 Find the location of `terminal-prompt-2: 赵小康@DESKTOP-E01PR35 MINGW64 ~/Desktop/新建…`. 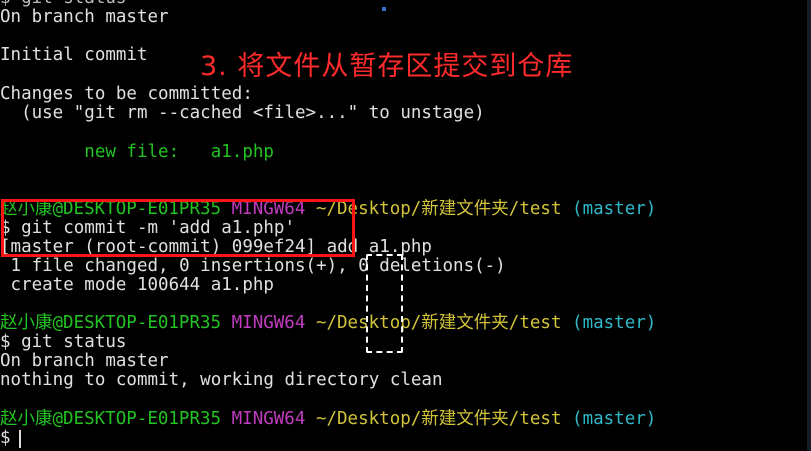

terminal-prompt-2: 赵小康@DESKTOP-E01PR35 MINGW64 ~/Desktop/新建… is located at coordinates (328, 323).